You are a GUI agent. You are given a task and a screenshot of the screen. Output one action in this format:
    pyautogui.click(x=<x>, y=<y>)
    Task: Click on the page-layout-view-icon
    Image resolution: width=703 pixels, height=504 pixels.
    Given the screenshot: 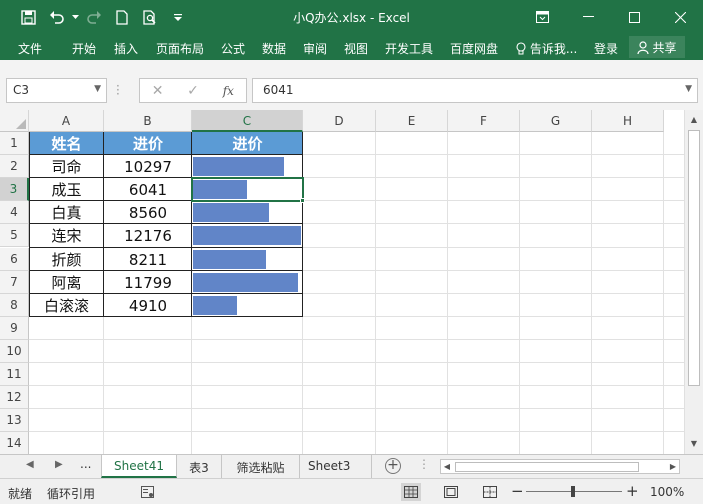 What is the action you would take?
    pyautogui.click(x=451, y=492)
    